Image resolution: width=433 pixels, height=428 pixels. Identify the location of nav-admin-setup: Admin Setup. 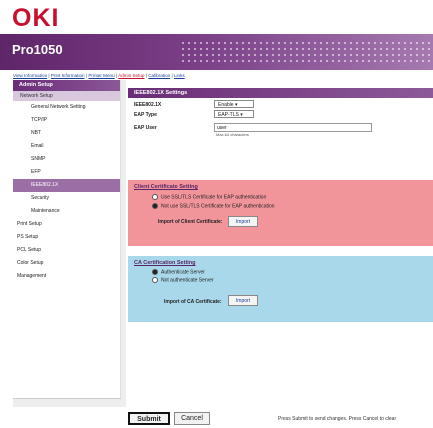
(131, 75).